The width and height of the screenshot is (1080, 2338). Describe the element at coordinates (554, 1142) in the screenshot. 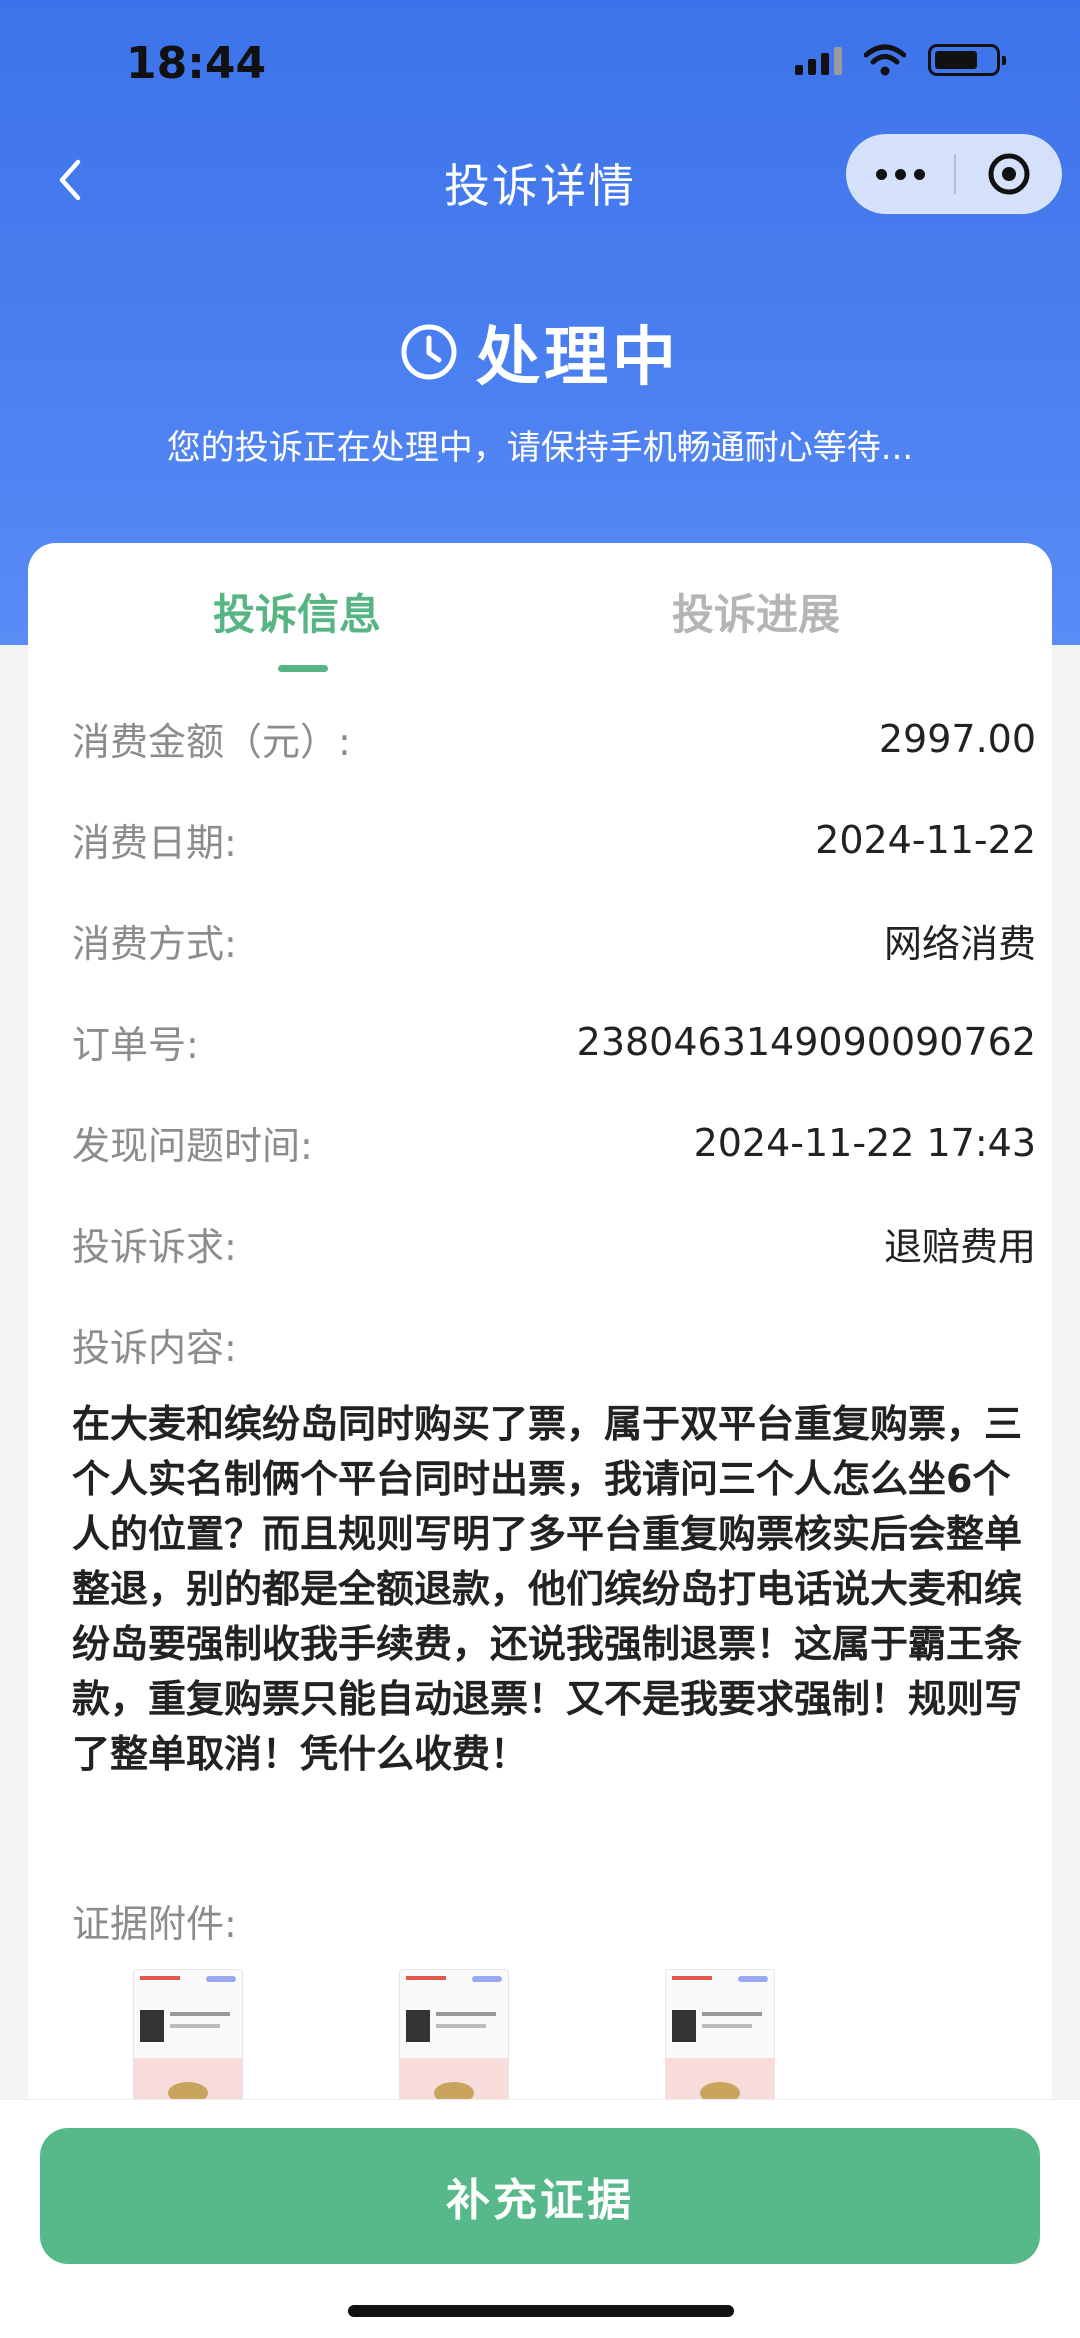

I see `detail-row-issue-time: 发现问题时间: 2024-11-22 17:43` at that location.